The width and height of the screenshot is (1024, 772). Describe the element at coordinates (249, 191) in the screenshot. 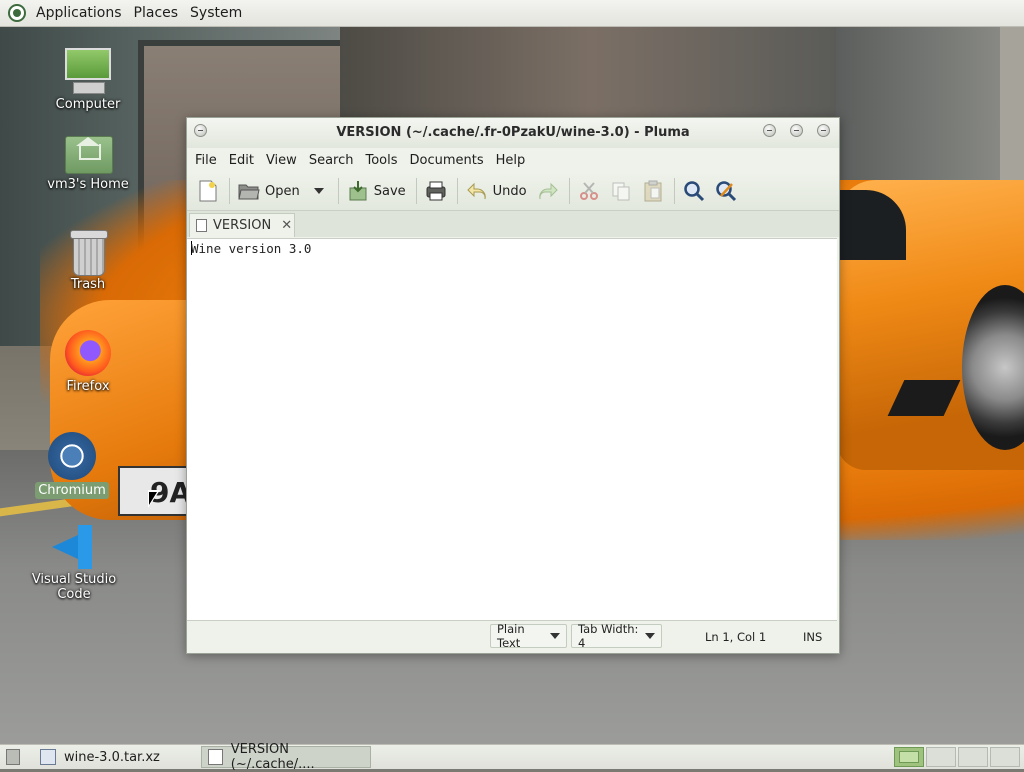

I see `open-folder-icon` at that location.